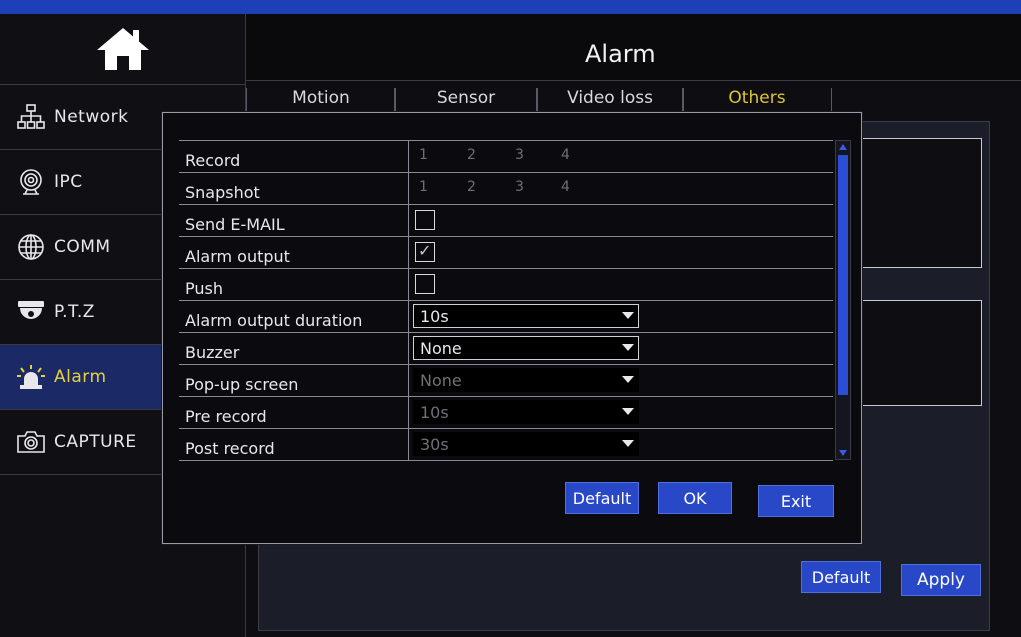  I want to click on globe-icon, so click(31, 247).